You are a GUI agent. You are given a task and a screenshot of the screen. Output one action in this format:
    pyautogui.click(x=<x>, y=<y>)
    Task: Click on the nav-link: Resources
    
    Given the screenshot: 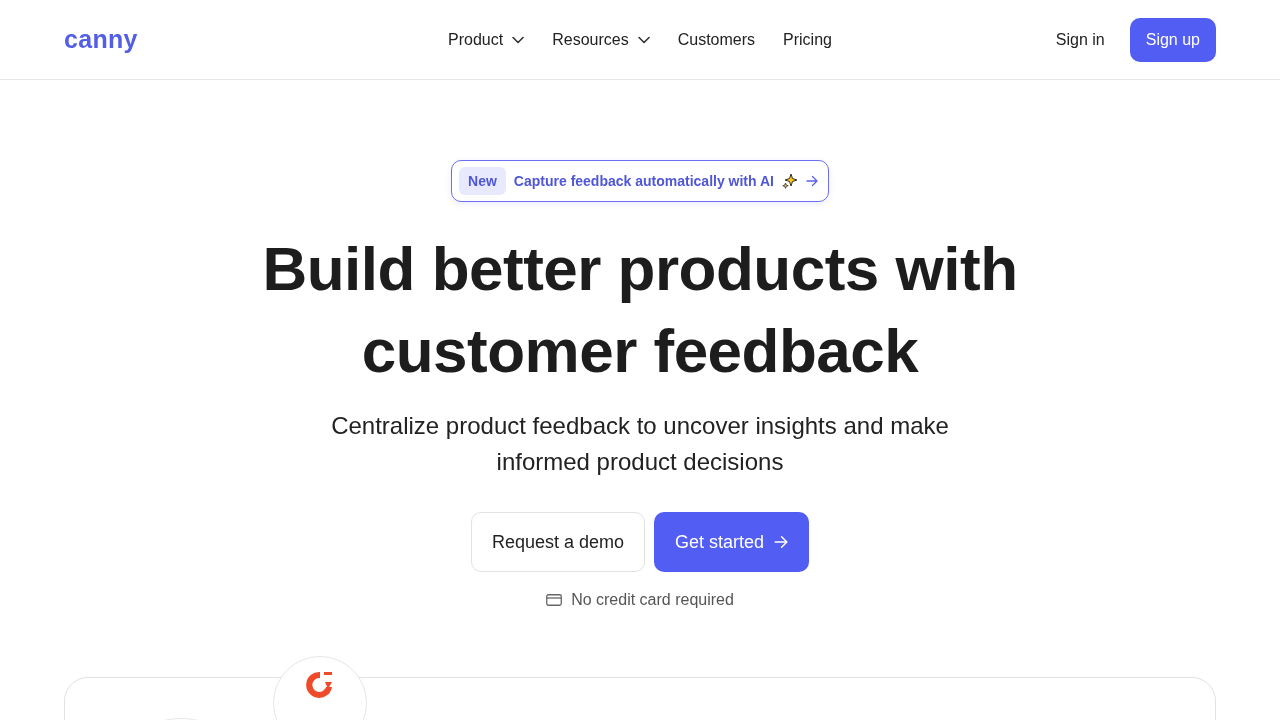 What is the action you would take?
    pyautogui.click(x=601, y=39)
    